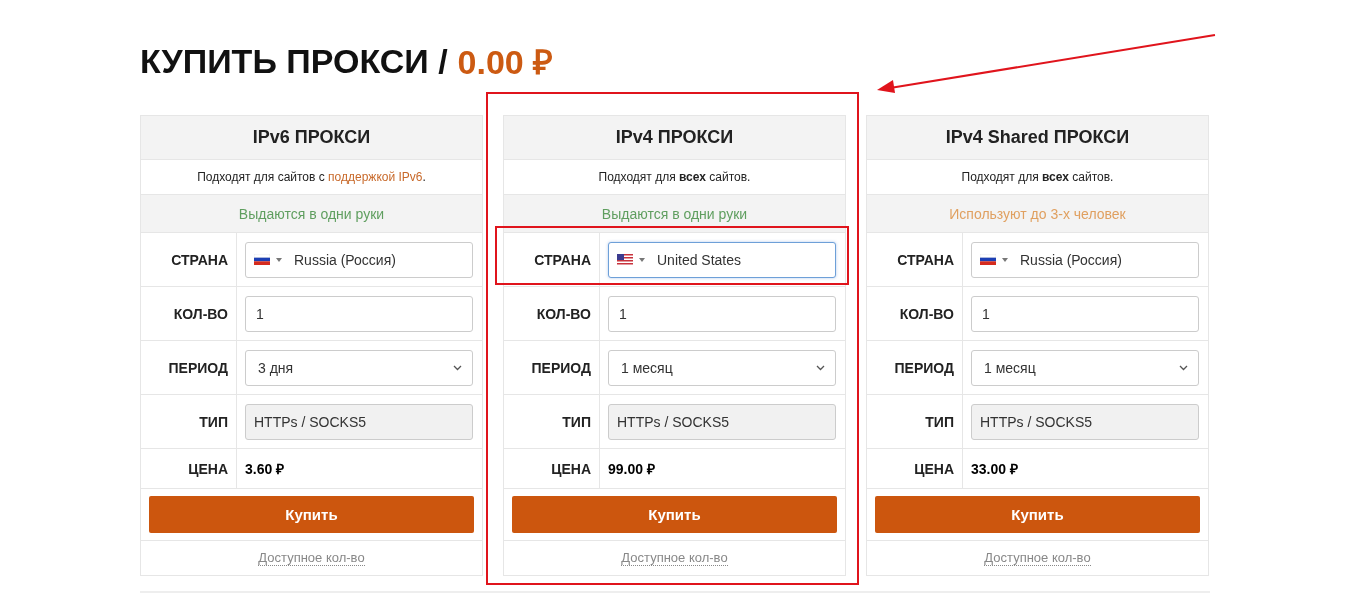 This screenshot has width=1366, height=593. Describe the element at coordinates (722, 259) in the screenshot. I see `country-select: United States` at that location.